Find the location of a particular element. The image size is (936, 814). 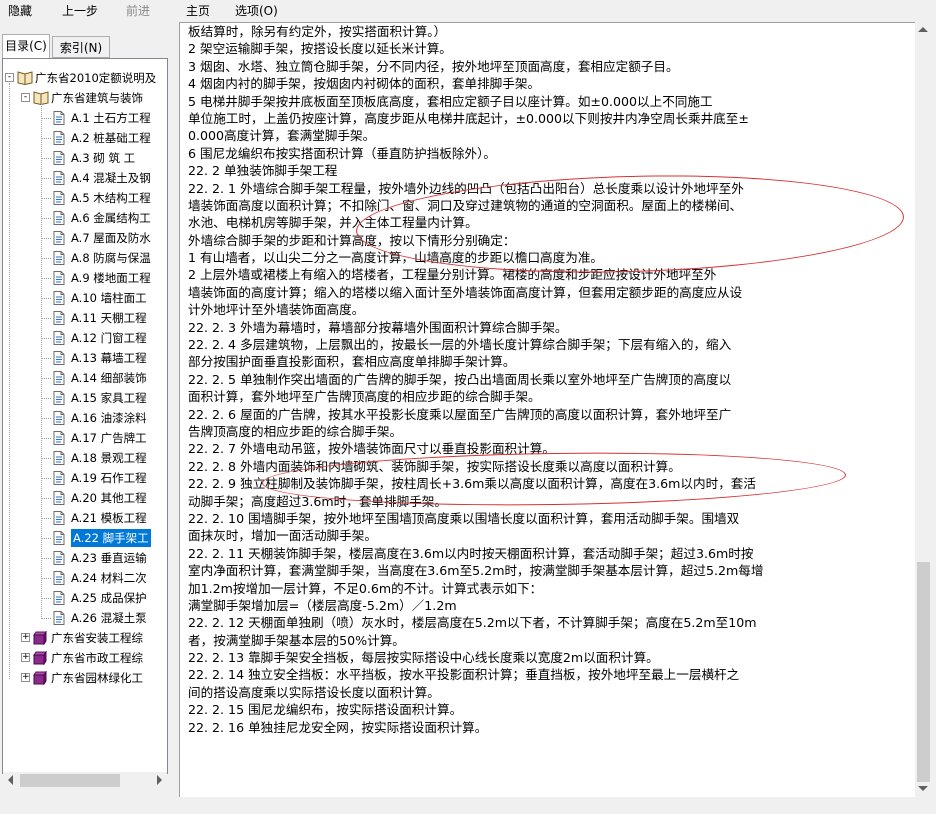

text-line: 板结算时，除另有约定外，按实搭面积计算。） is located at coordinates (317, 31).